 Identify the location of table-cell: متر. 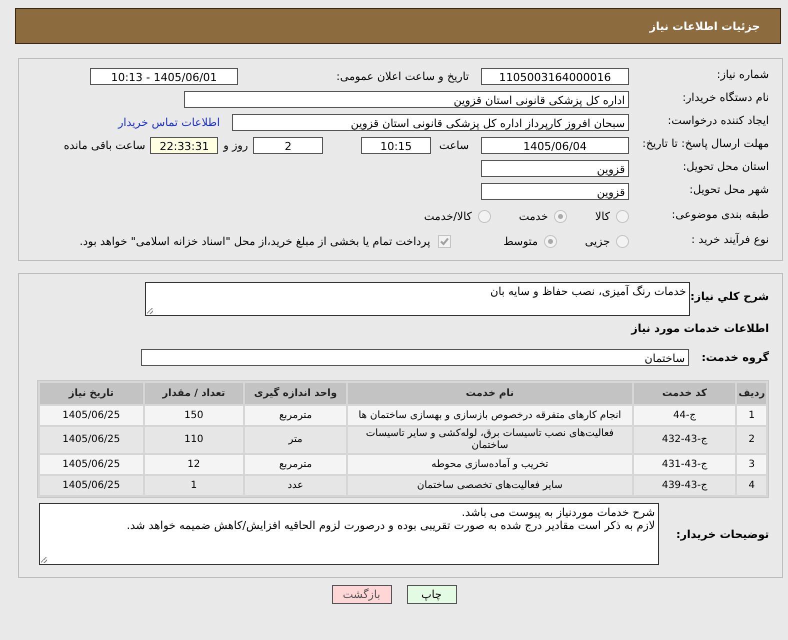
(295, 440).